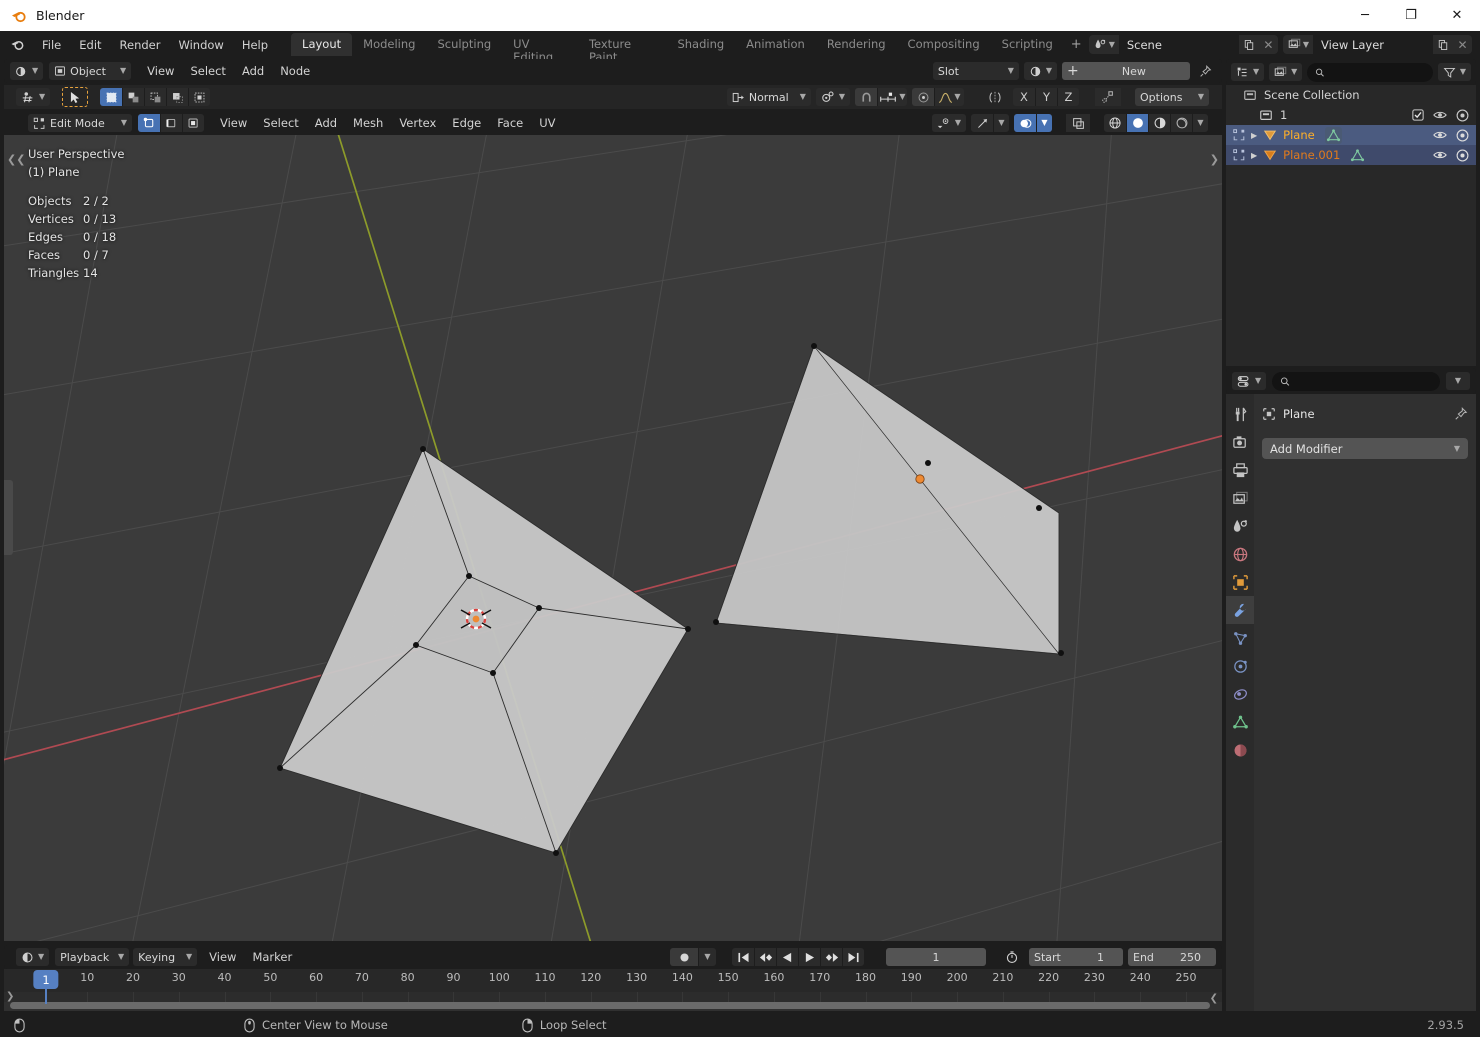 This screenshot has height=1037, width=1480. I want to click on edge-select-mode-button, so click(171, 123).